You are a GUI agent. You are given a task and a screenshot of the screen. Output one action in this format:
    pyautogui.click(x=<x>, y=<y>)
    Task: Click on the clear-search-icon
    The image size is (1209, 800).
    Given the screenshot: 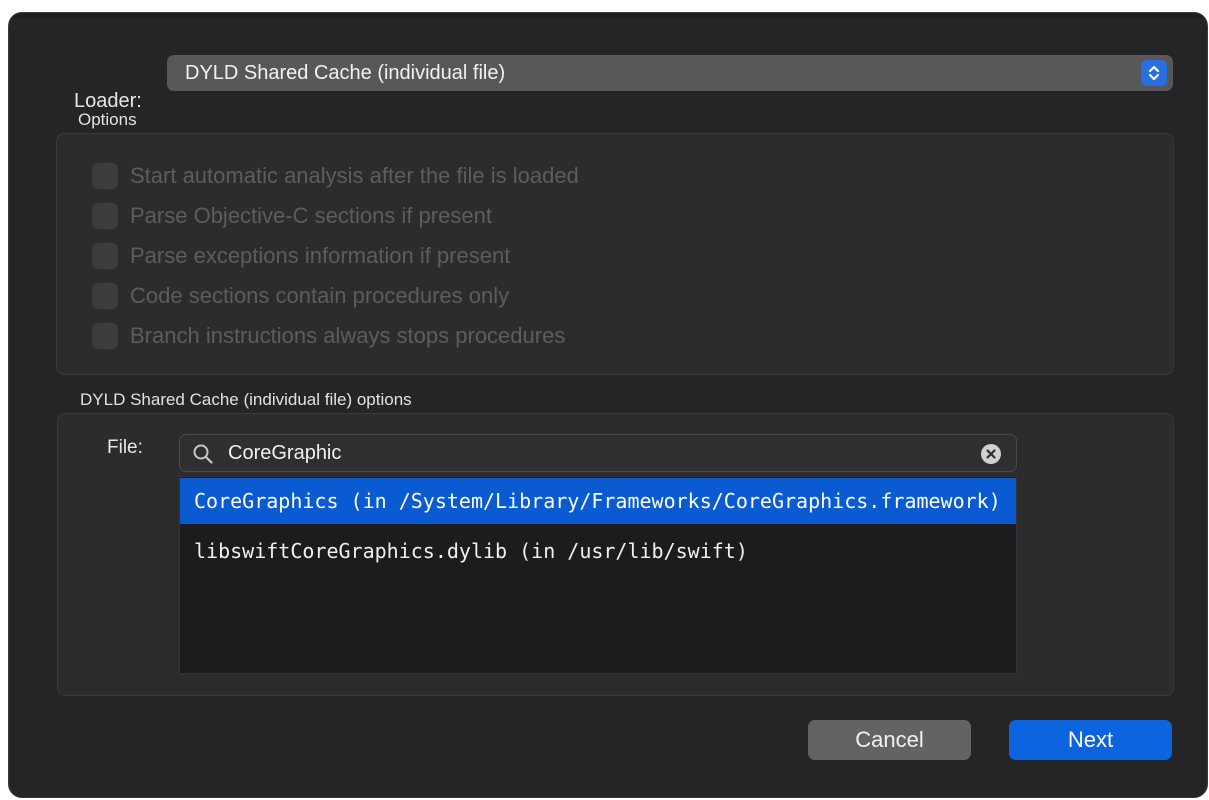 What is the action you would take?
    pyautogui.click(x=991, y=454)
    